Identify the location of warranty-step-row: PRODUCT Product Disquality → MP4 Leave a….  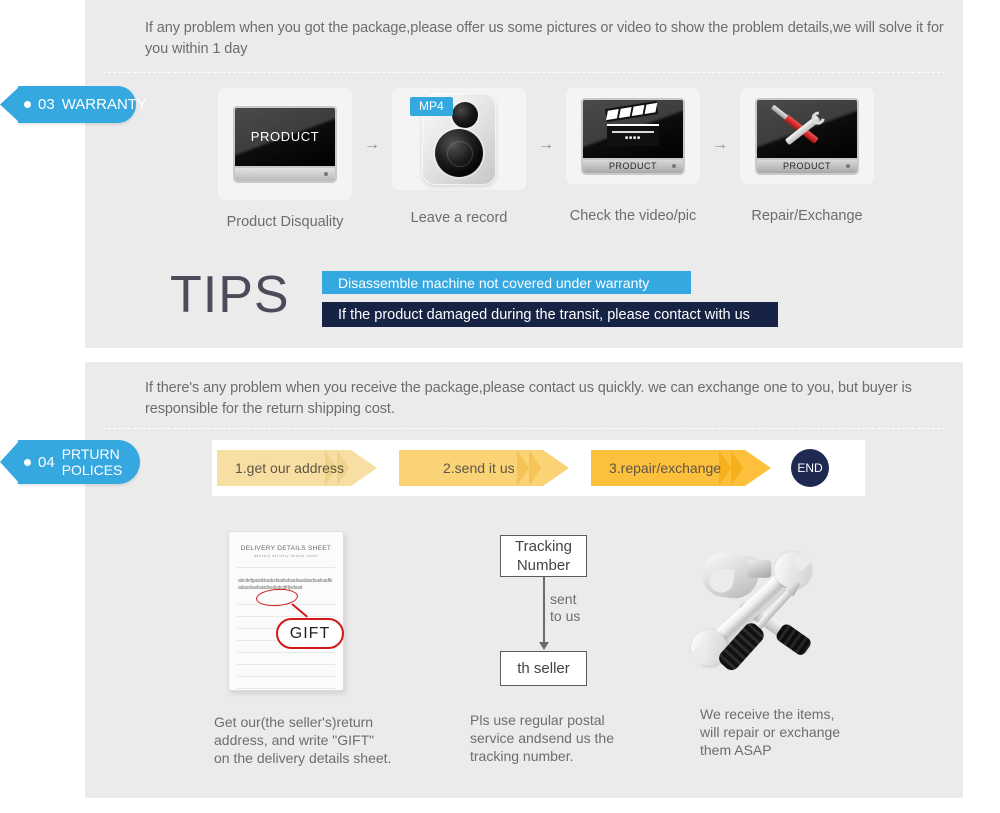
(560, 163).